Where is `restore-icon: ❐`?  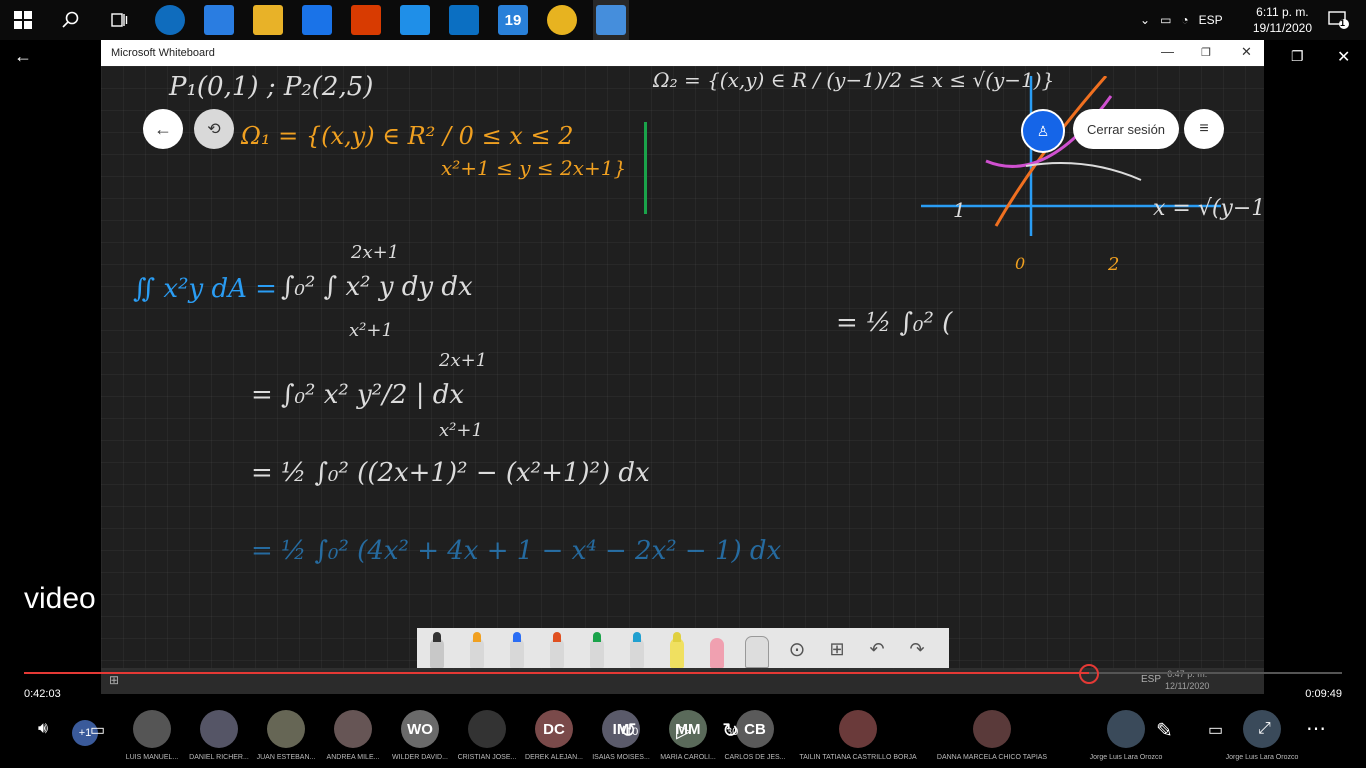 restore-icon: ❐ is located at coordinates (1297, 56).